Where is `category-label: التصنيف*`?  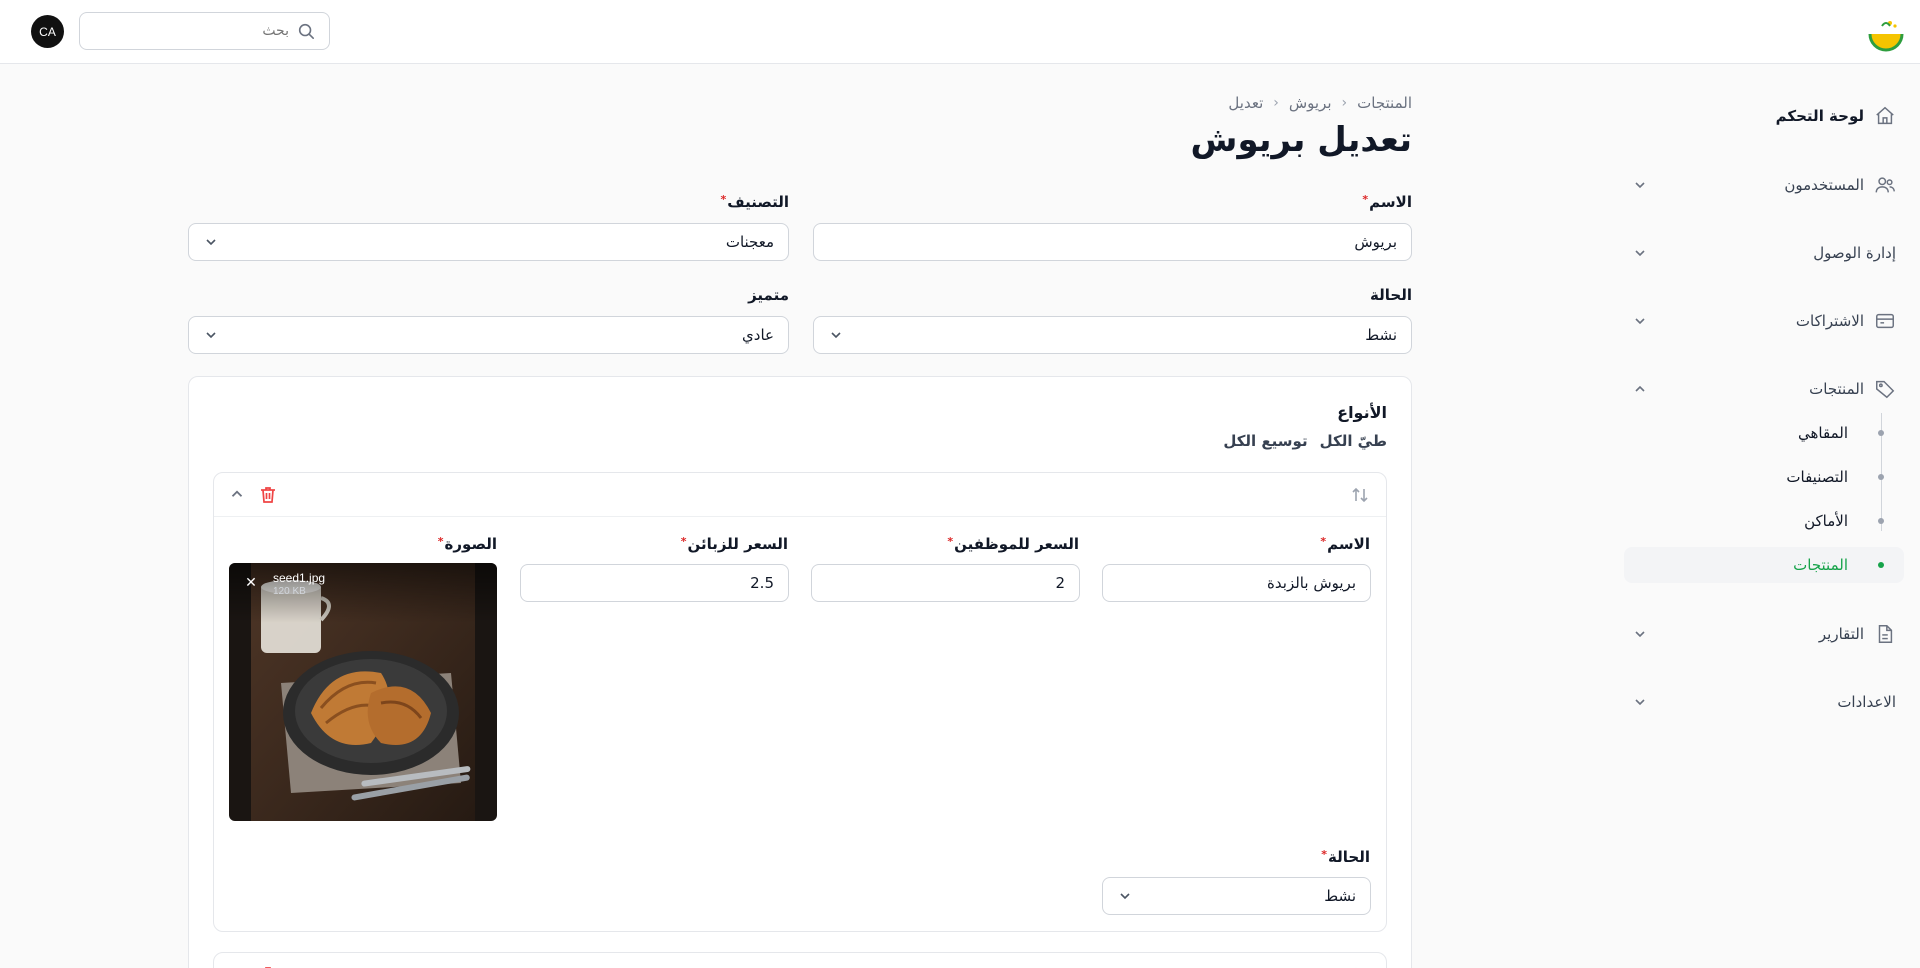
category-label: التصنيف* is located at coordinates (754, 202).